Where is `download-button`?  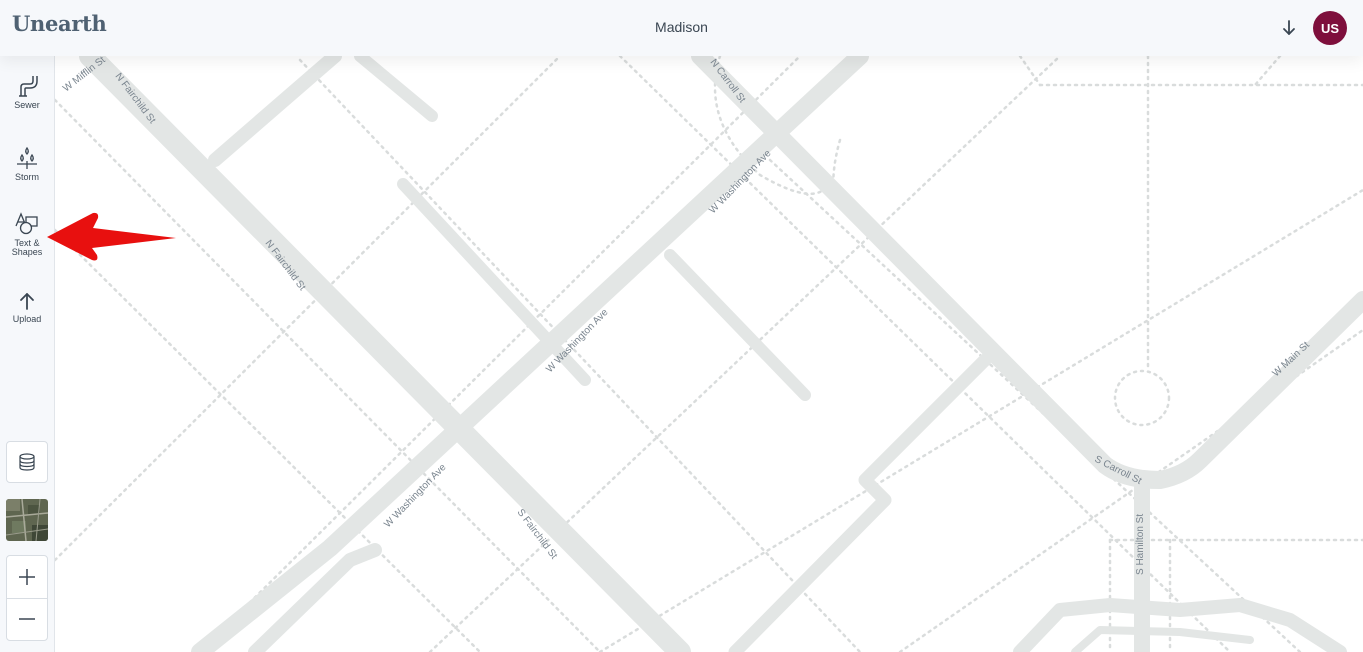
download-button is located at coordinates (1289, 28).